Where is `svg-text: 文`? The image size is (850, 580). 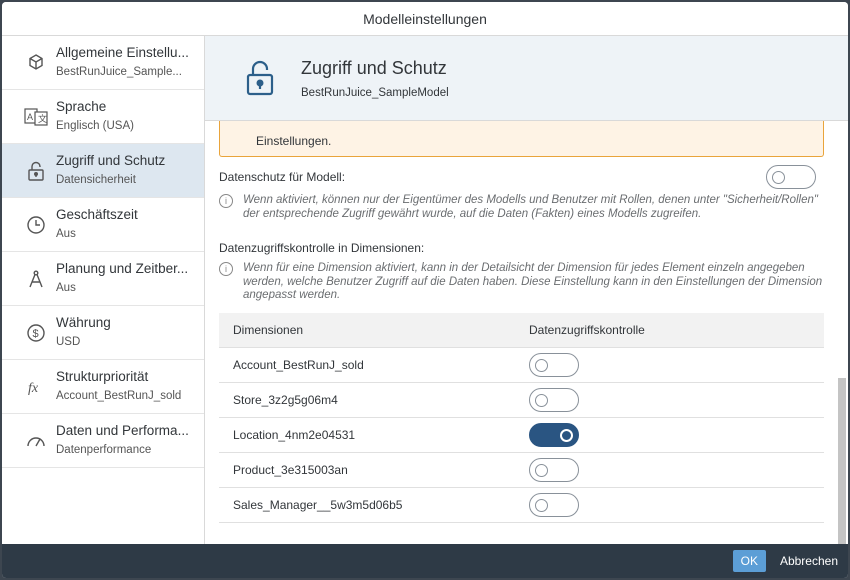 svg-text: 文 is located at coordinates (42, 118).